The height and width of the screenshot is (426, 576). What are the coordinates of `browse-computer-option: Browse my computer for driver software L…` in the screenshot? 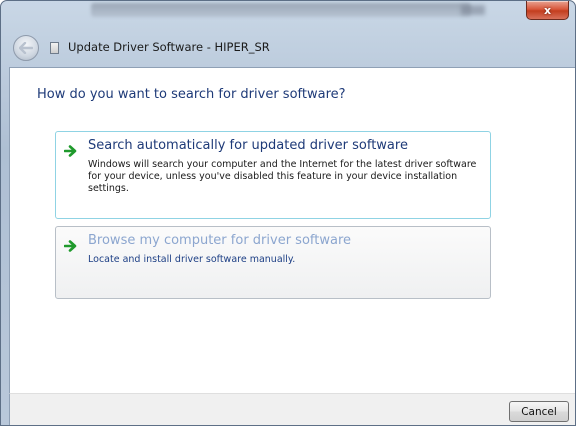 It's located at (273, 262).